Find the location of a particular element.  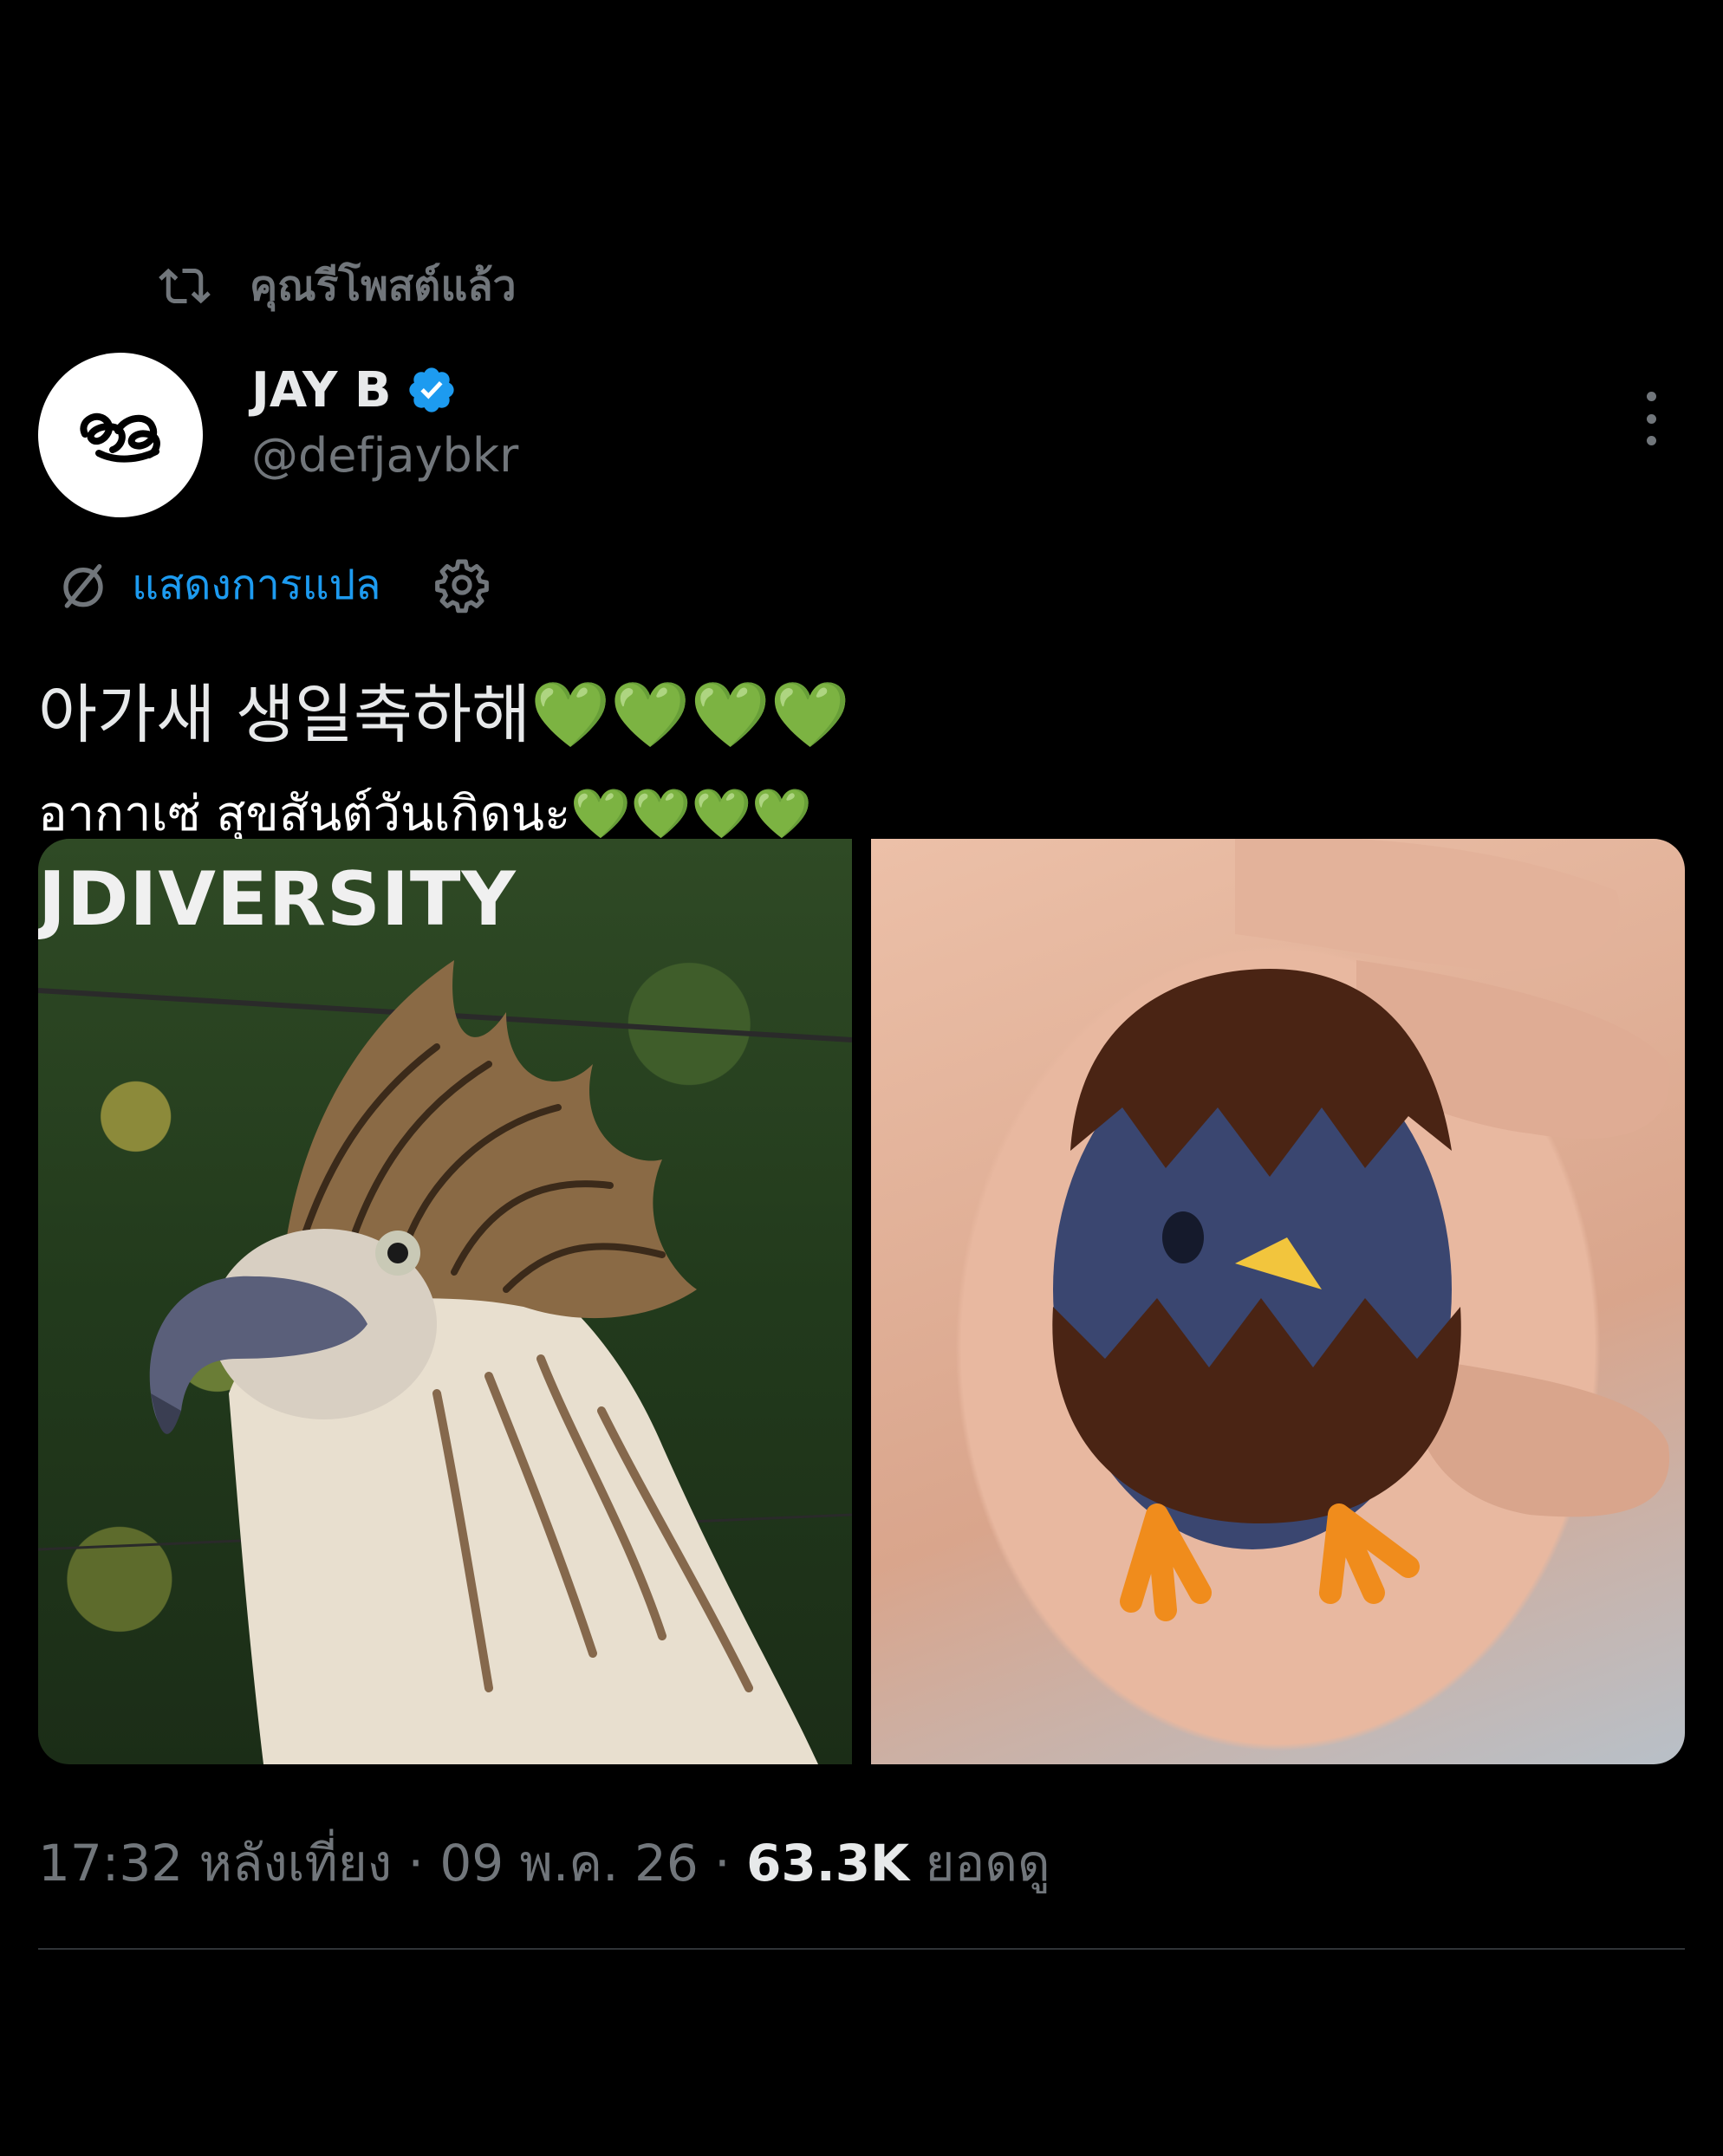

signature-logo is located at coordinates (120, 438).